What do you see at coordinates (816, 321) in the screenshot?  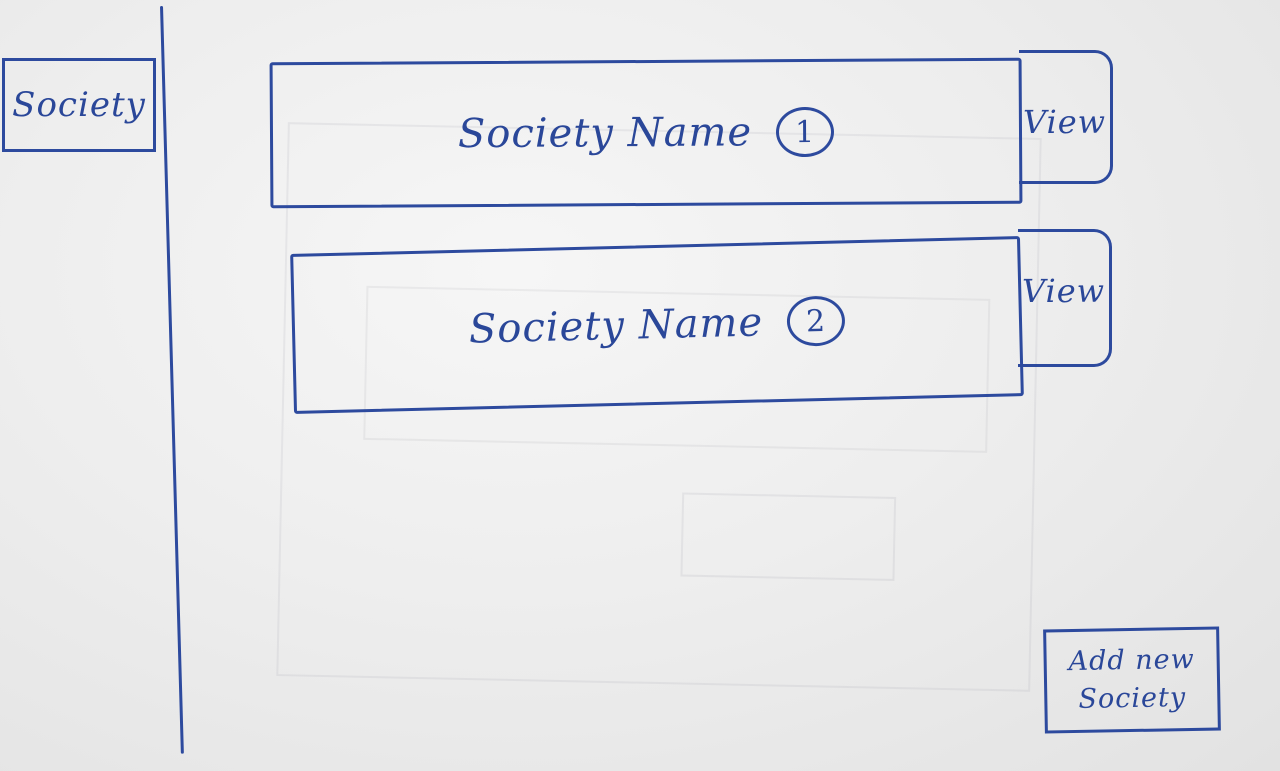 I see `society-number-badge: 2` at bounding box center [816, 321].